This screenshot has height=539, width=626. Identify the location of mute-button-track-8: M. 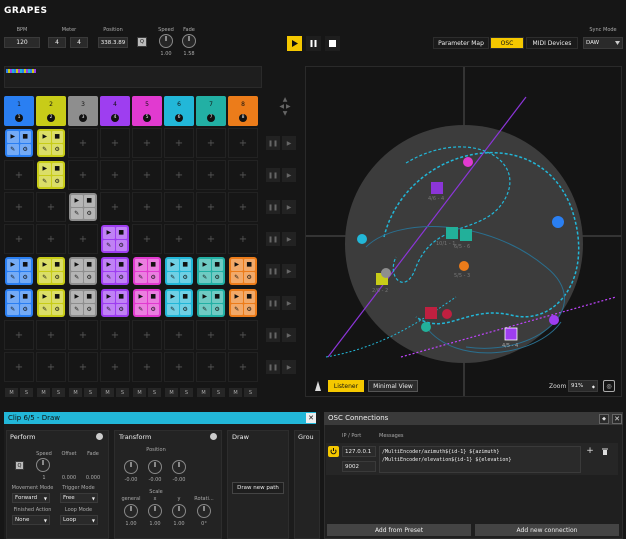
(235, 392).